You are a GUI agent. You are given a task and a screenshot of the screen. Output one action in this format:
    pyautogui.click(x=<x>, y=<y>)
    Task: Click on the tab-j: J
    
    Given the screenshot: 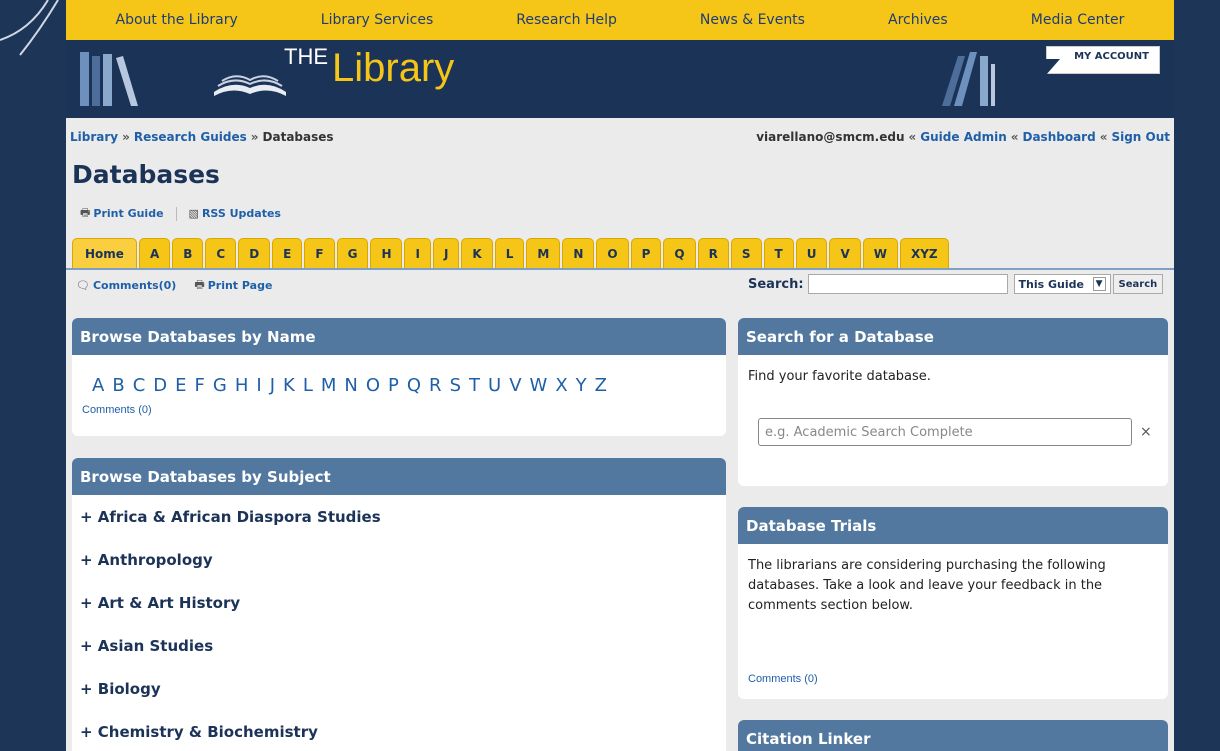 What is the action you would take?
    pyautogui.click(x=446, y=253)
    